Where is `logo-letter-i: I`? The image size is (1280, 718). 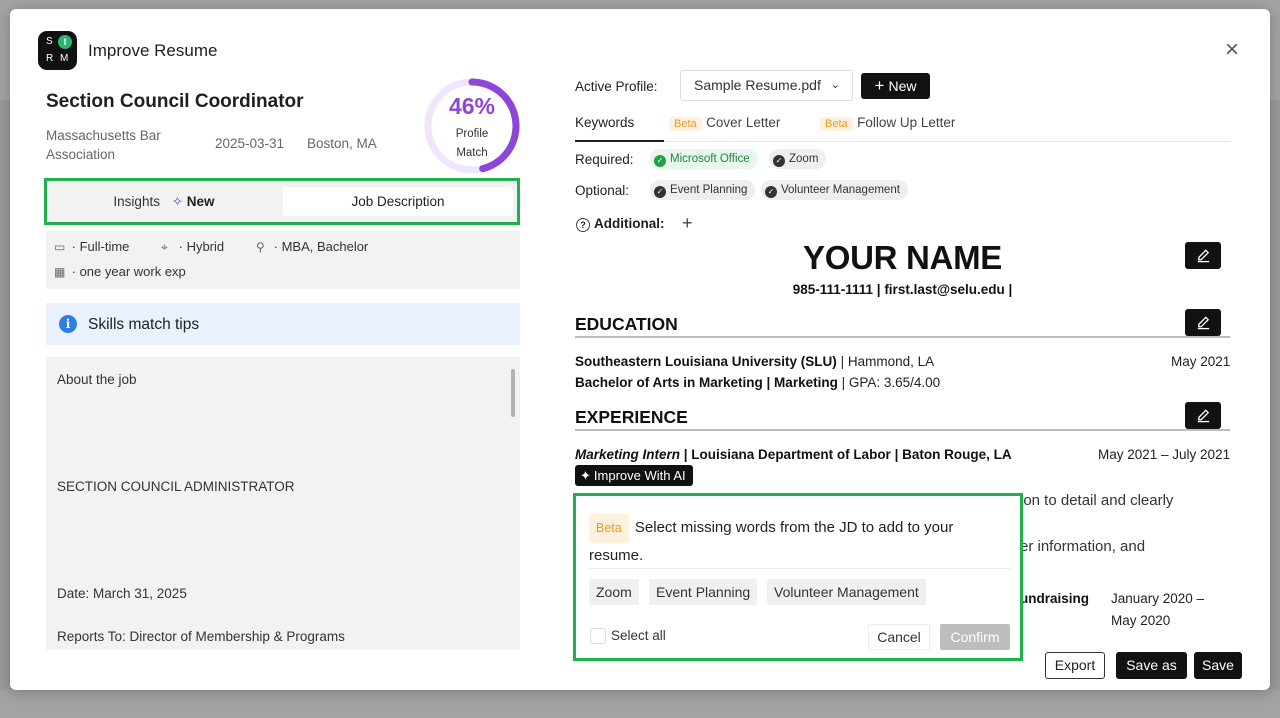 logo-letter-i: I is located at coordinates (65, 42).